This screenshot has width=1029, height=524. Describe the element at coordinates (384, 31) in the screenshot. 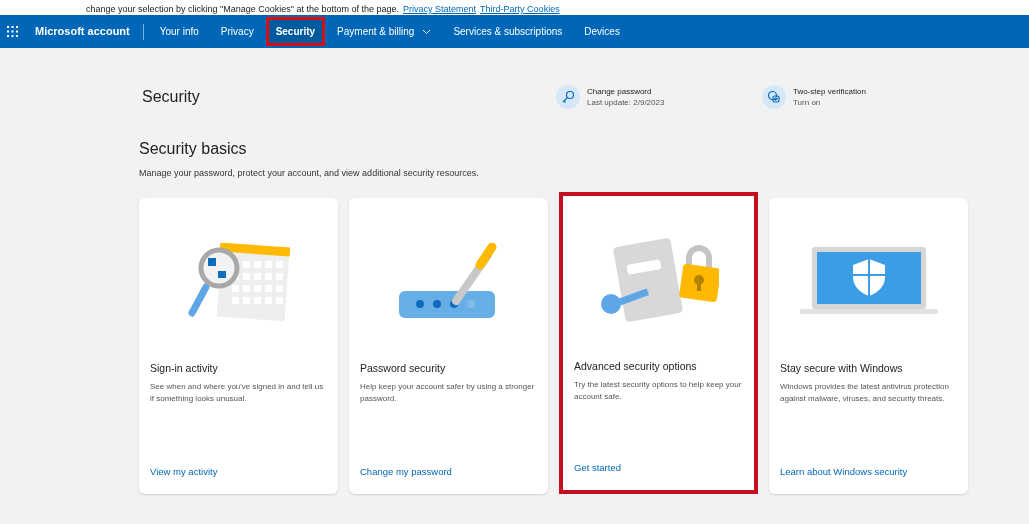

I see `nav-tab: Payment & billing` at that location.